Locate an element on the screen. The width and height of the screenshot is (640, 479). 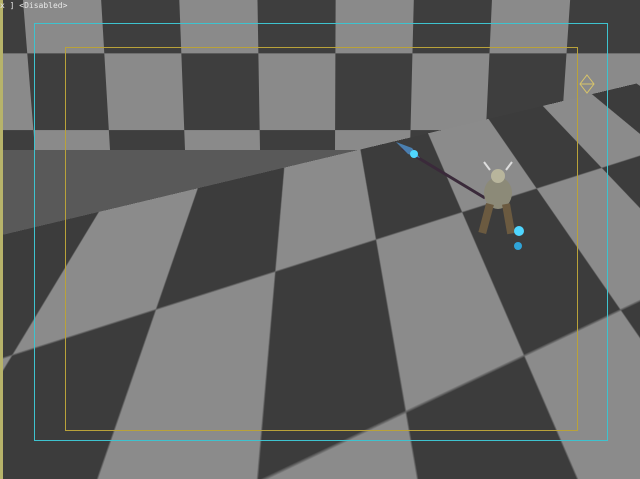
light-target-icon is located at coordinates (587, 86).